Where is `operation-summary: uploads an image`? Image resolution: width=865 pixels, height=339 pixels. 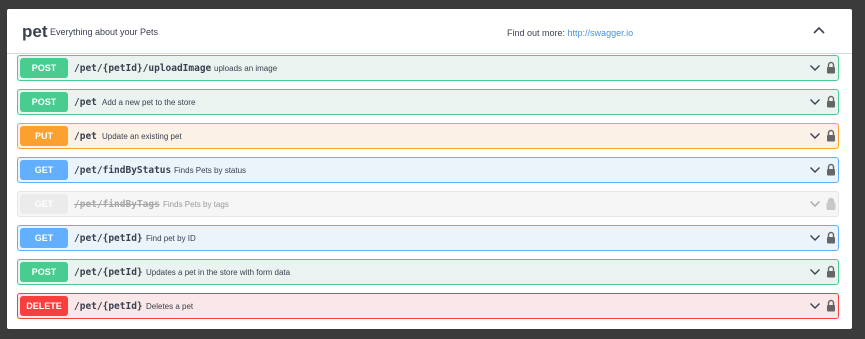
operation-summary: uploads an image is located at coordinates (246, 68).